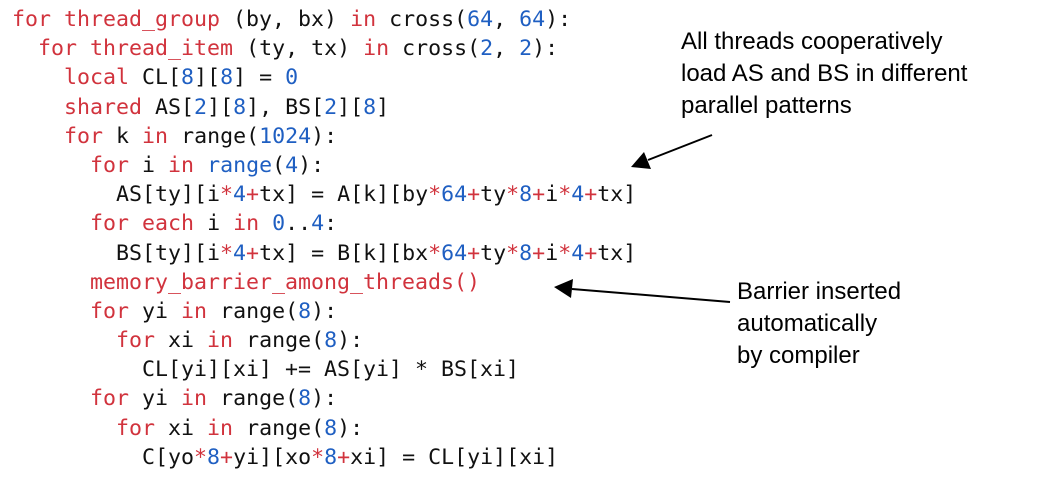 This screenshot has height=480, width=1038. Describe the element at coordinates (672, 151) in the screenshot. I see `arrow-to-load-loop` at that location.